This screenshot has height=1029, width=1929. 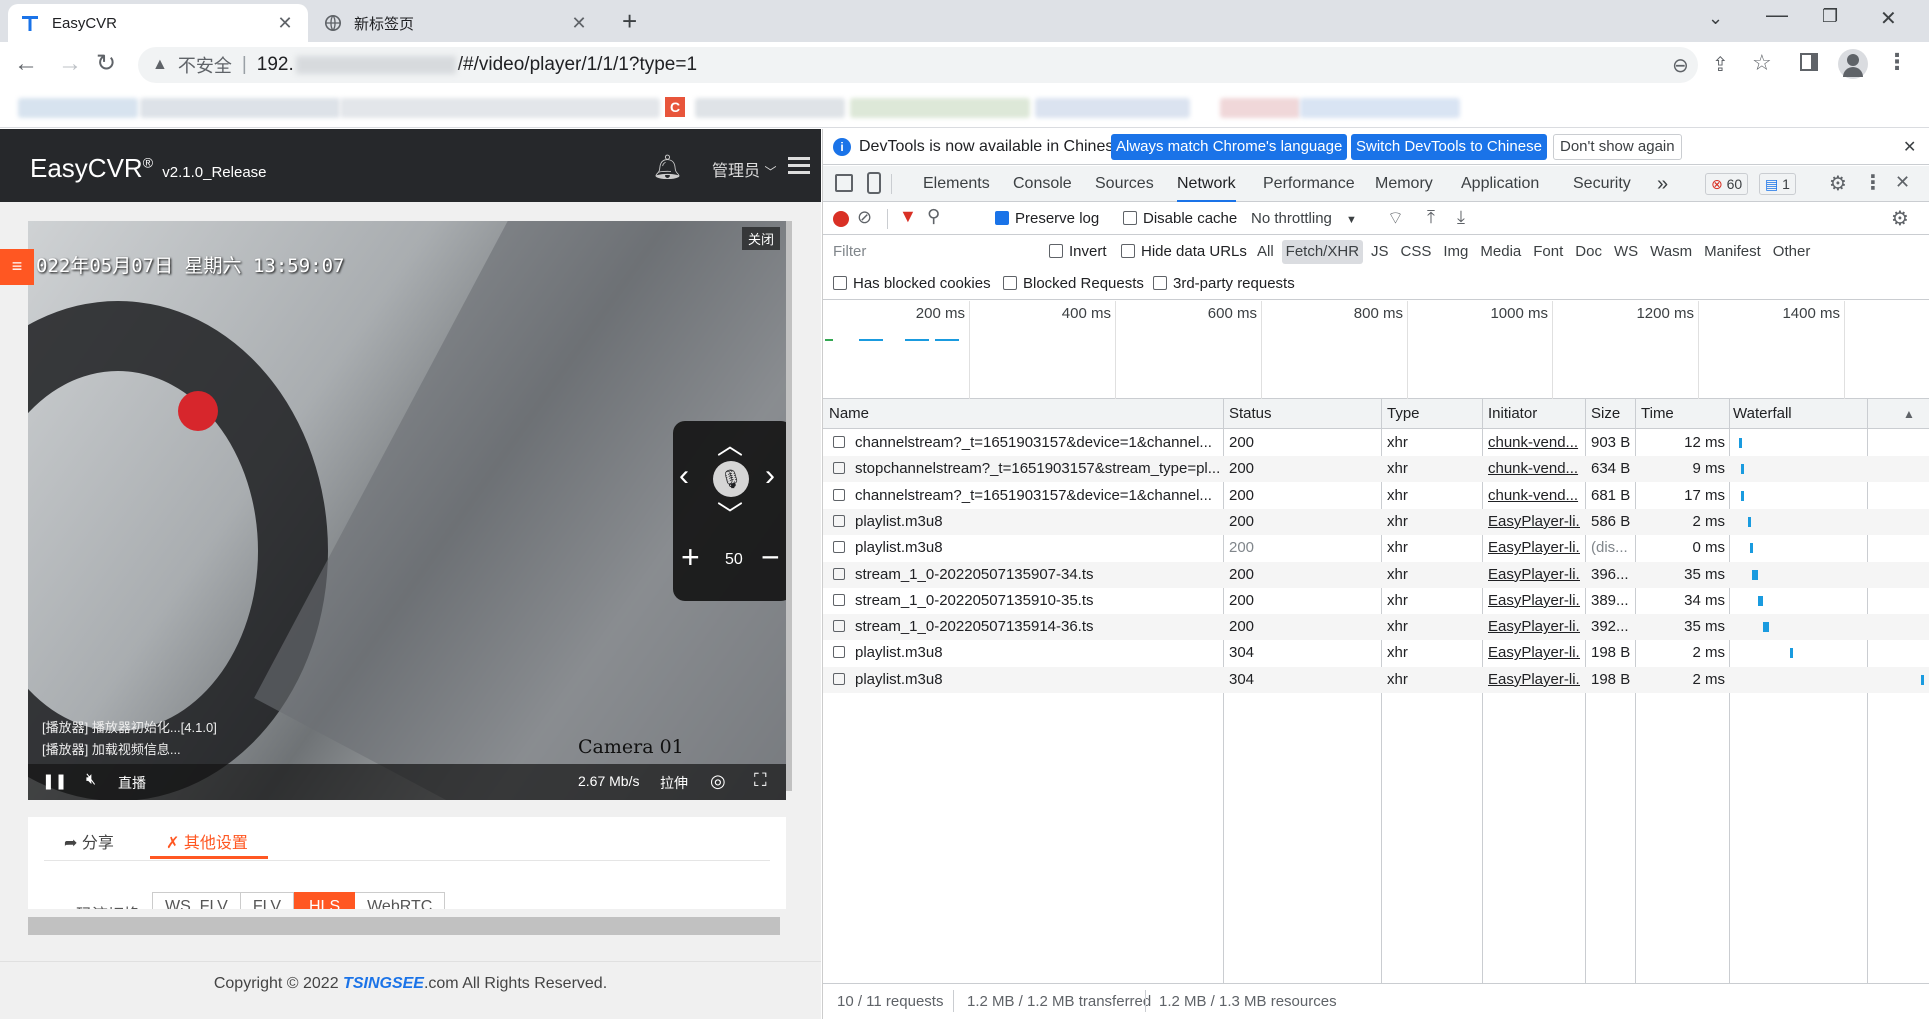 What do you see at coordinates (1909, 147) in the screenshot?
I see `close-banner-icon: ✕` at bounding box center [1909, 147].